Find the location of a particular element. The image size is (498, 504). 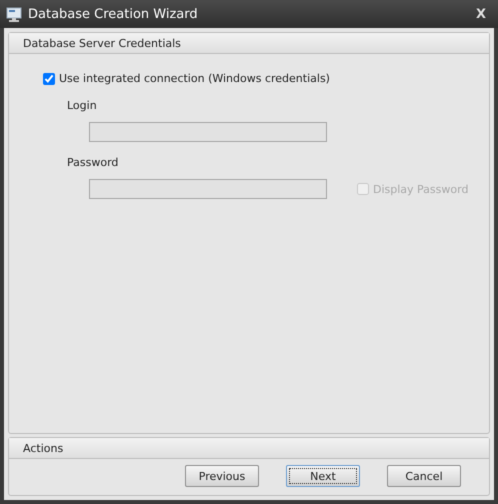

field-label: Login is located at coordinates (82, 105).